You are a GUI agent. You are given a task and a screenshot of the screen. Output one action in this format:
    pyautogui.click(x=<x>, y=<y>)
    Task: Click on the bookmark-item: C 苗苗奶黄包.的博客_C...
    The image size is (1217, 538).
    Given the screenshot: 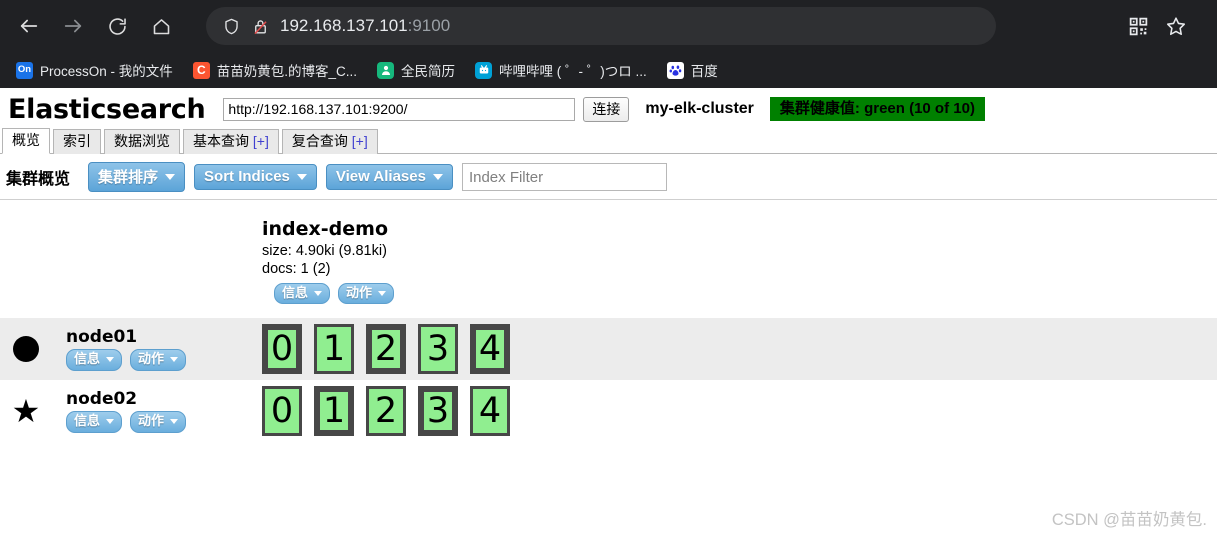 What is the action you would take?
    pyautogui.click(x=275, y=70)
    